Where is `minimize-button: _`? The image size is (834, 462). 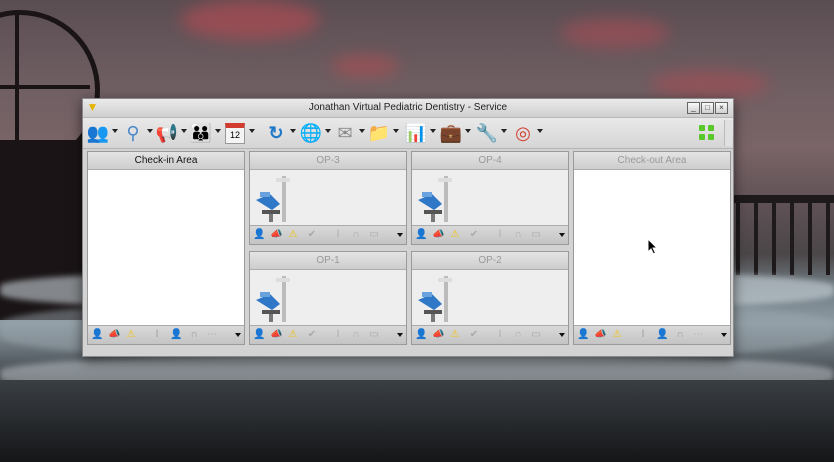 minimize-button: _ is located at coordinates (693, 108).